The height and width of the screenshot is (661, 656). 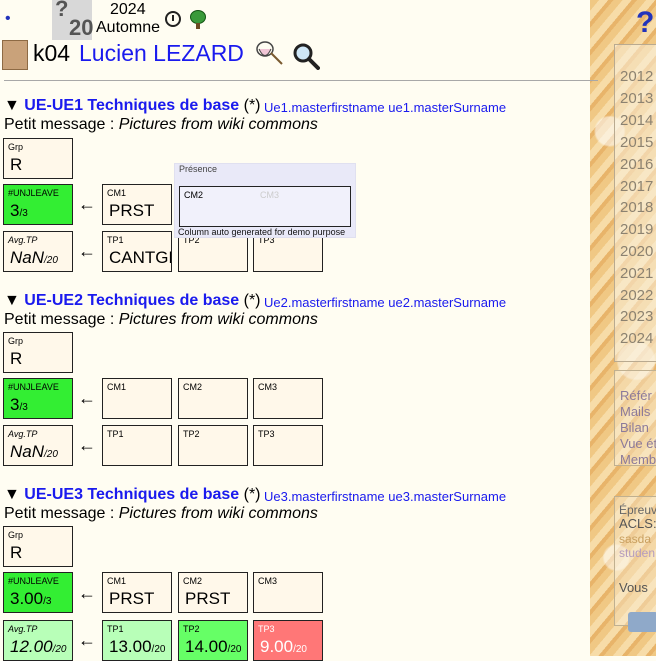 I want to click on ue1-master-link: Ue1.masterfirstname ue1.masterSurname, so click(x=385, y=107).